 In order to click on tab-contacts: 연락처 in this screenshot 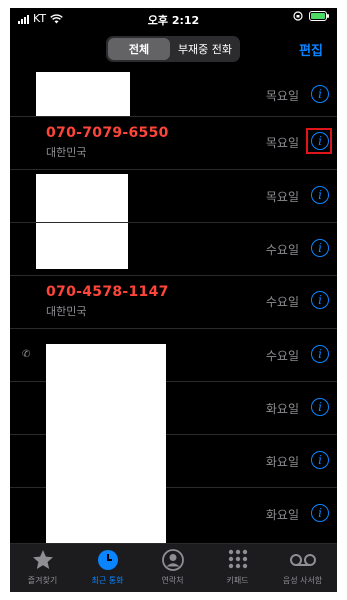, I will do `click(172, 567)`.